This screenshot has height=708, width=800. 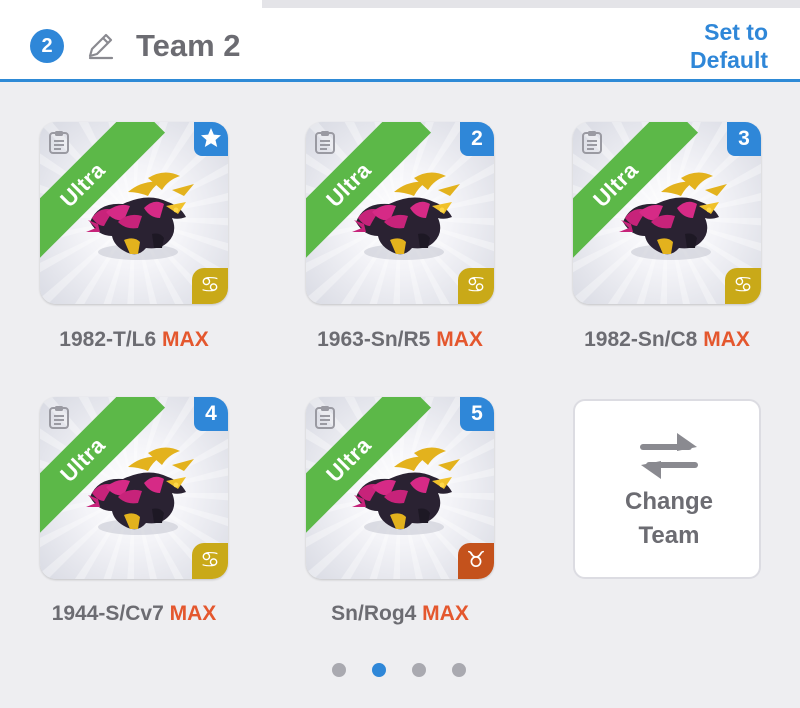 What do you see at coordinates (703, 46) in the screenshot?
I see `set-to-default-button: Set to Default` at bounding box center [703, 46].